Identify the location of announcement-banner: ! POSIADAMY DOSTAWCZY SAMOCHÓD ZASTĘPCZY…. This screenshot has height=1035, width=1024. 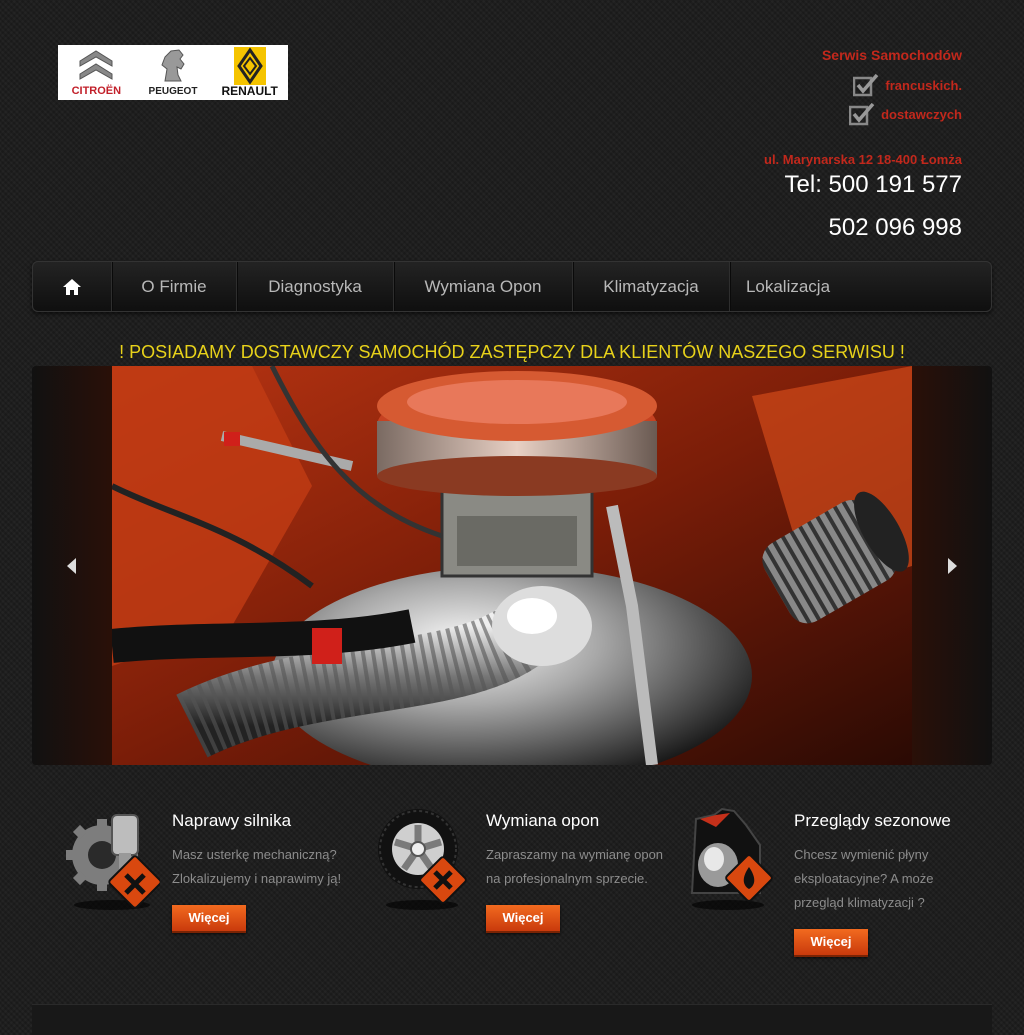
(512, 352).